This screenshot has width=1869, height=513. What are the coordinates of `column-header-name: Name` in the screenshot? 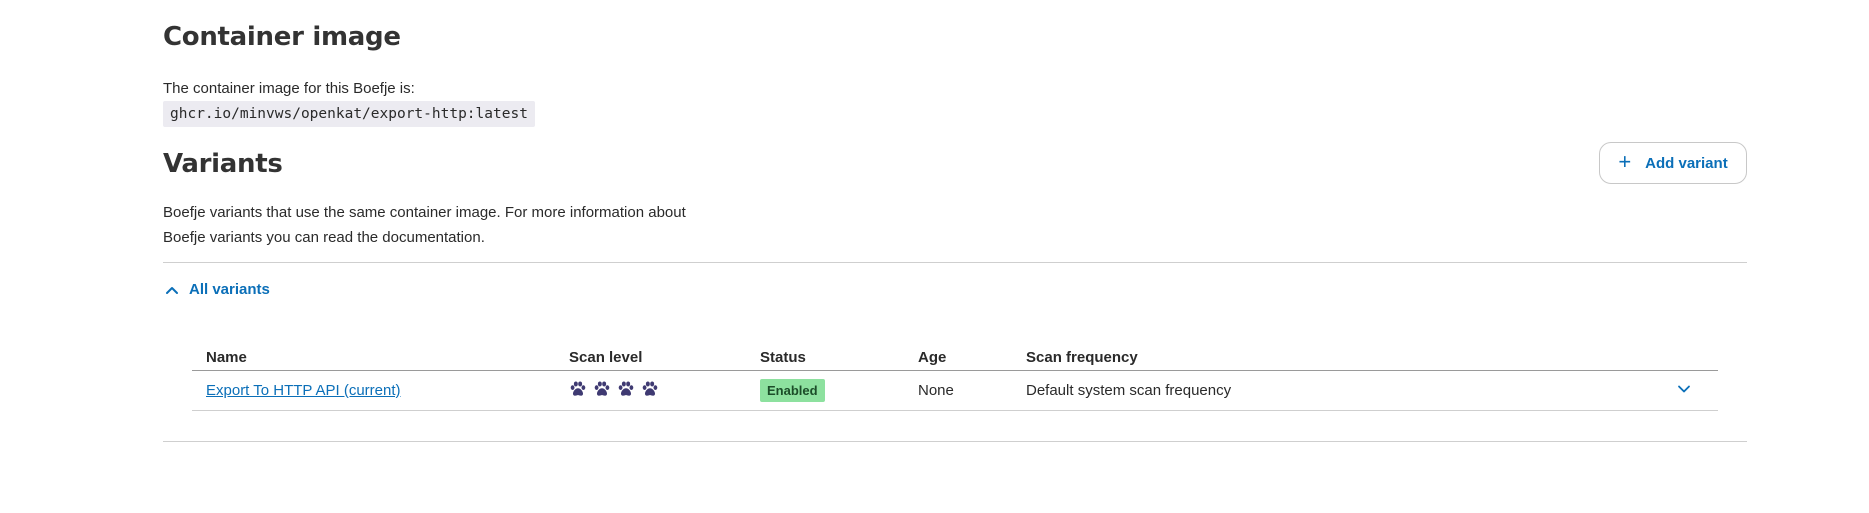 It's located at (373, 357).